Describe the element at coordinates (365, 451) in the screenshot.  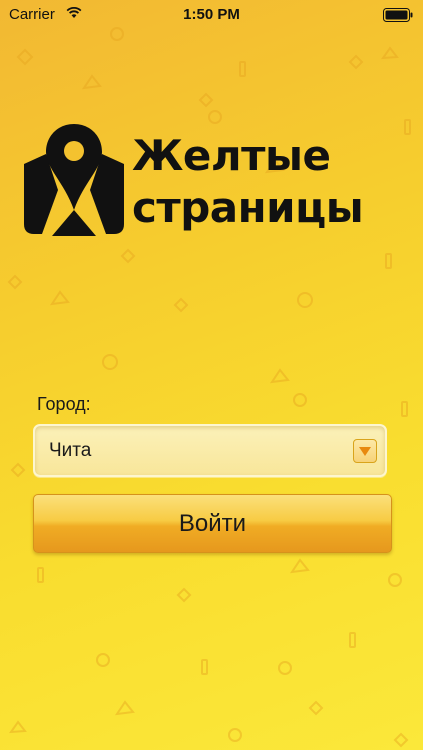
I see `dropdown-arrow-icon` at that location.